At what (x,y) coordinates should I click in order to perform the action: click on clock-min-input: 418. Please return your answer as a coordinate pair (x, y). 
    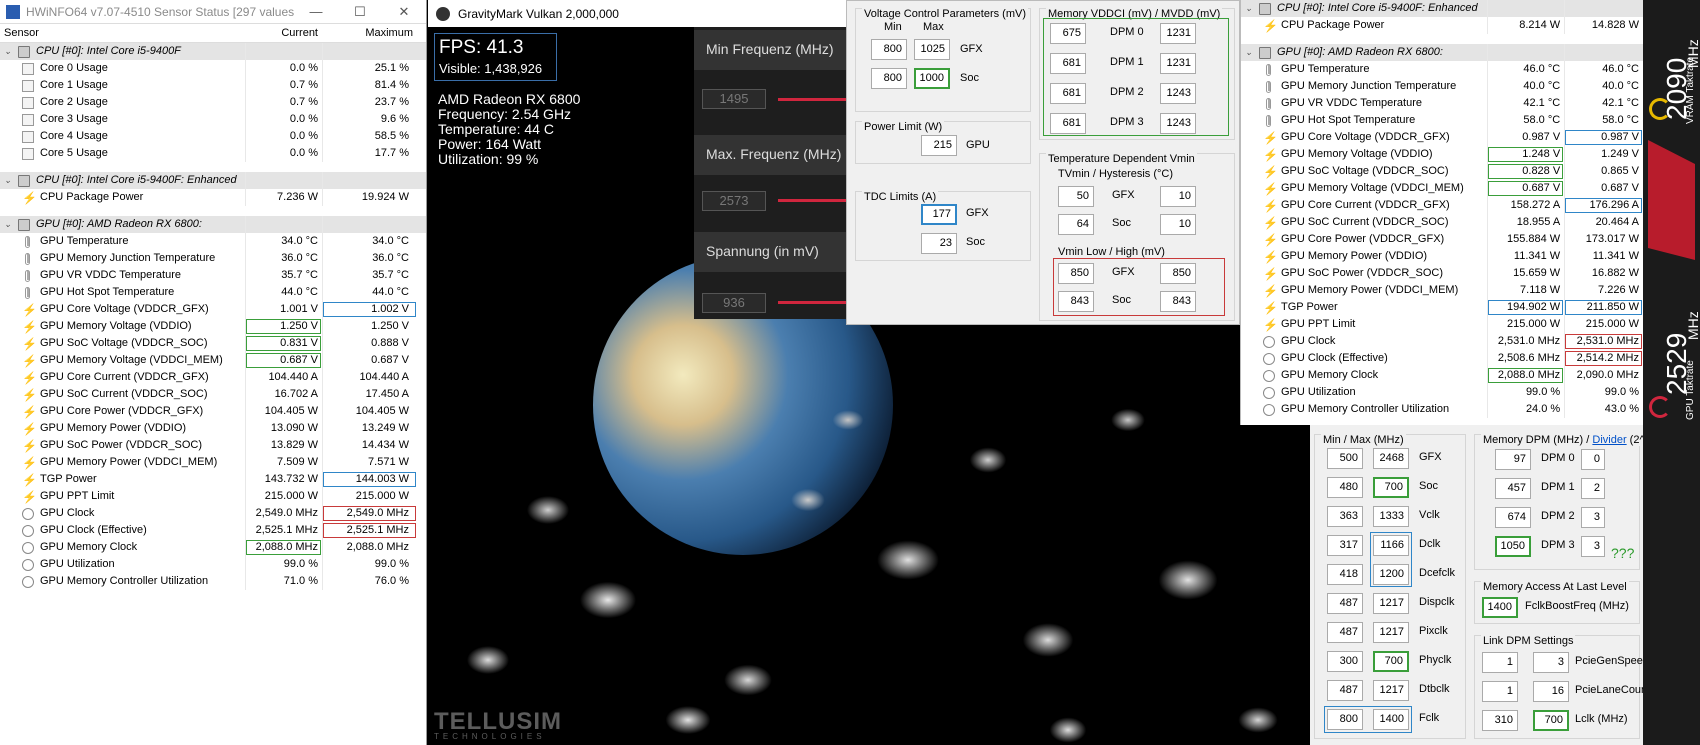
    Looking at the image, I should click on (1345, 574).